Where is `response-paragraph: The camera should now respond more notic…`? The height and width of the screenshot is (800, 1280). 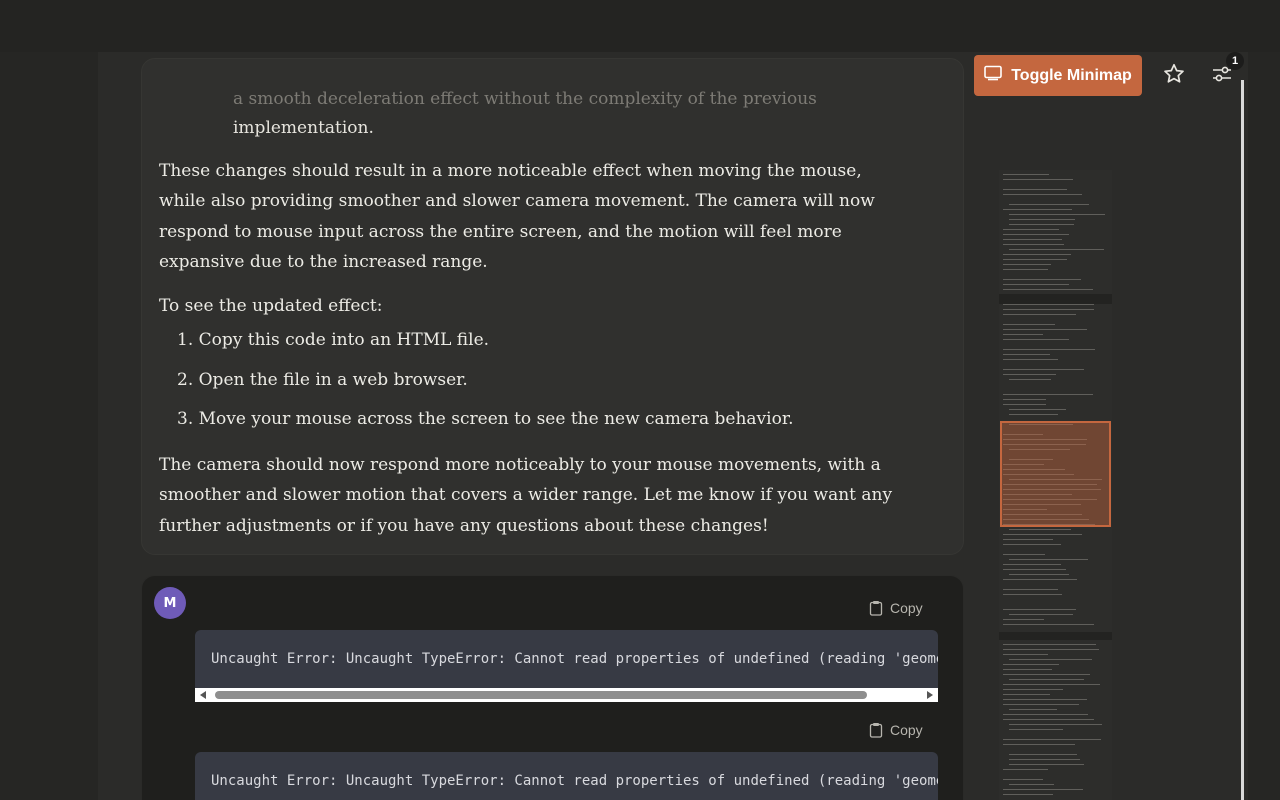
response-paragraph: The camera should now respond more notic… is located at coordinates (526, 495).